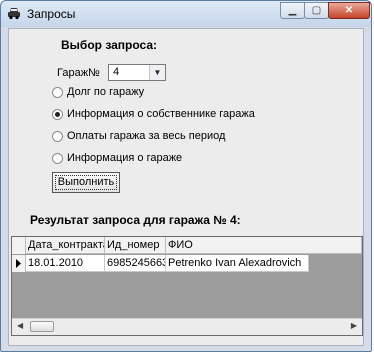  What do you see at coordinates (135, 263) in the screenshot?
I see `cell-id-number: 6985245663` at bounding box center [135, 263].